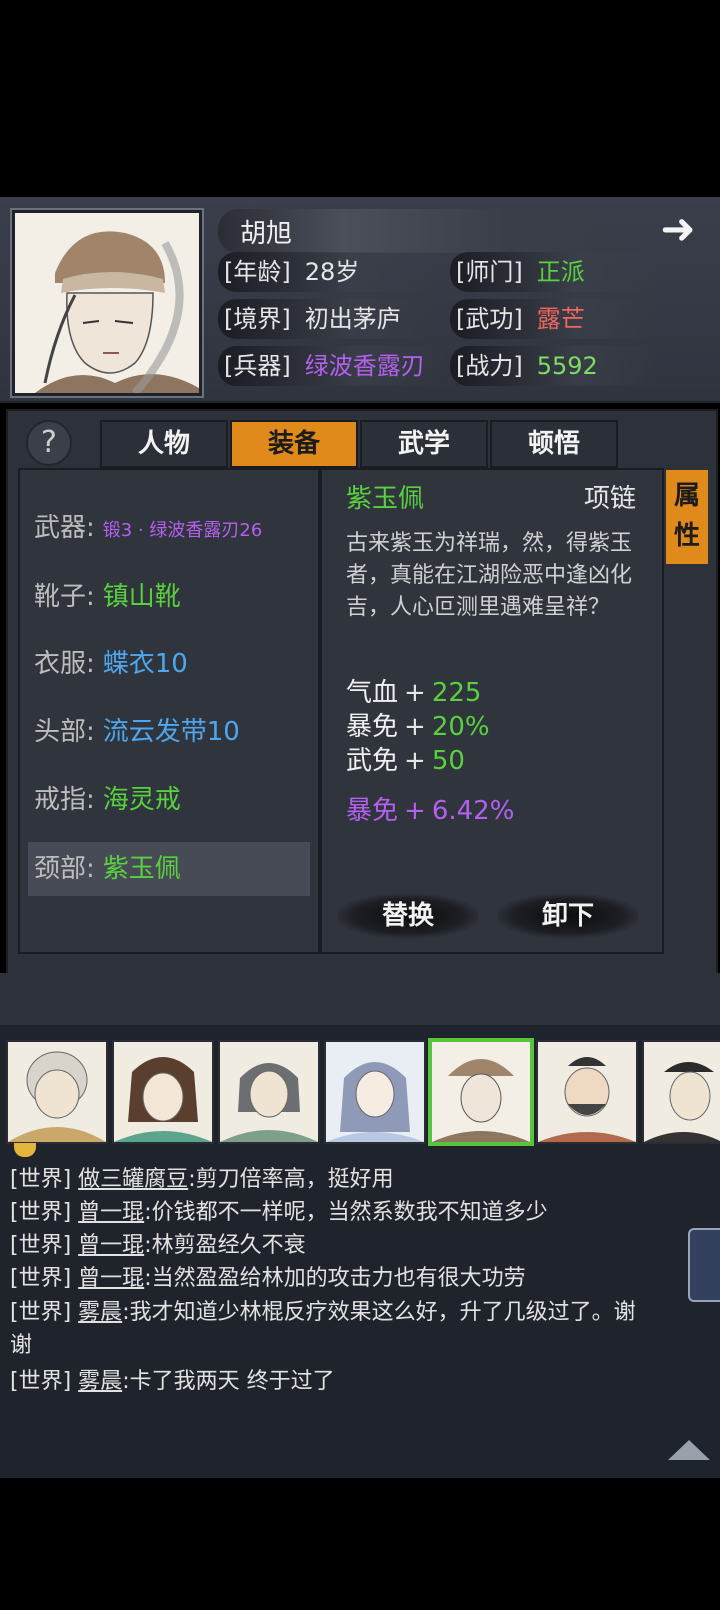 Image resolution: width=720 pixels, height=1610 pixels. I want to click on chat-text: :卡了我两天 终于过了, so click(228, 1381).